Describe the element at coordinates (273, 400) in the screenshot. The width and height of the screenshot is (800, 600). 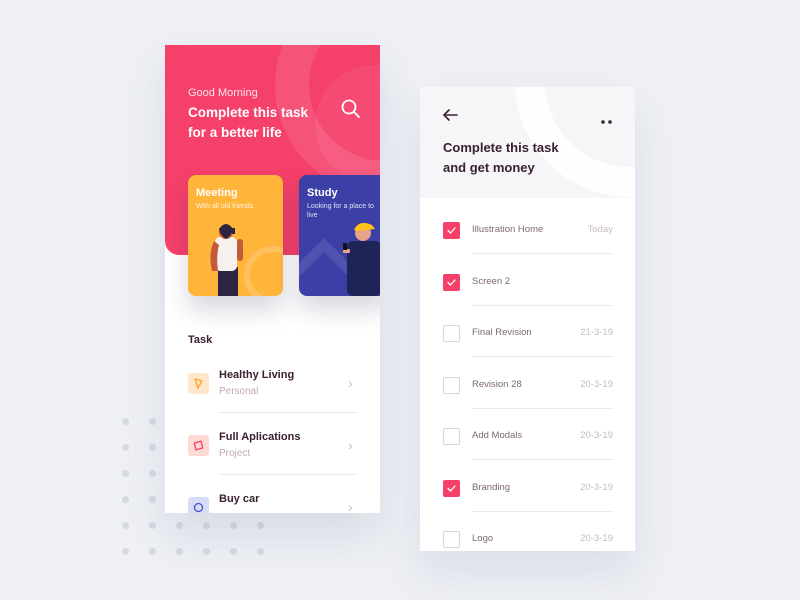
I see `task-item-healthy-living: Healthy Living Personal ›` at that location.